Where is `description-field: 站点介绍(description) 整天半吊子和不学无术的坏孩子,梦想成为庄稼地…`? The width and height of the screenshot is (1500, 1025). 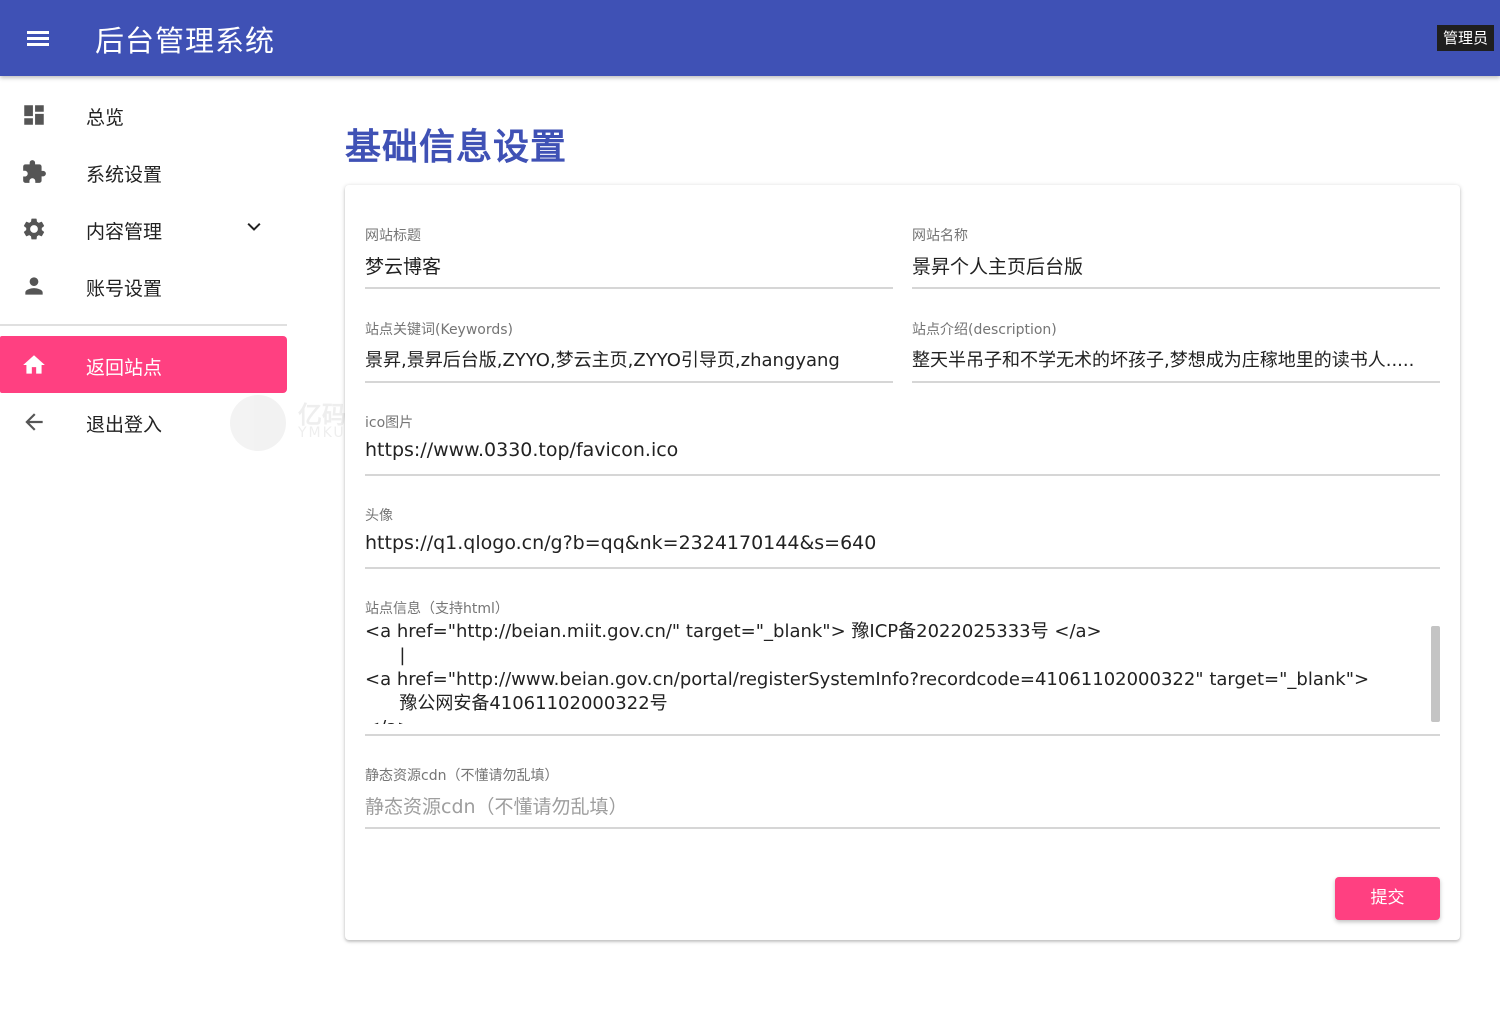 description-field: 站点介绍(description) 整天半吊子和不学无术的坏孩子,梦想成为庄稼地… is located at coordinates (1176, 351).